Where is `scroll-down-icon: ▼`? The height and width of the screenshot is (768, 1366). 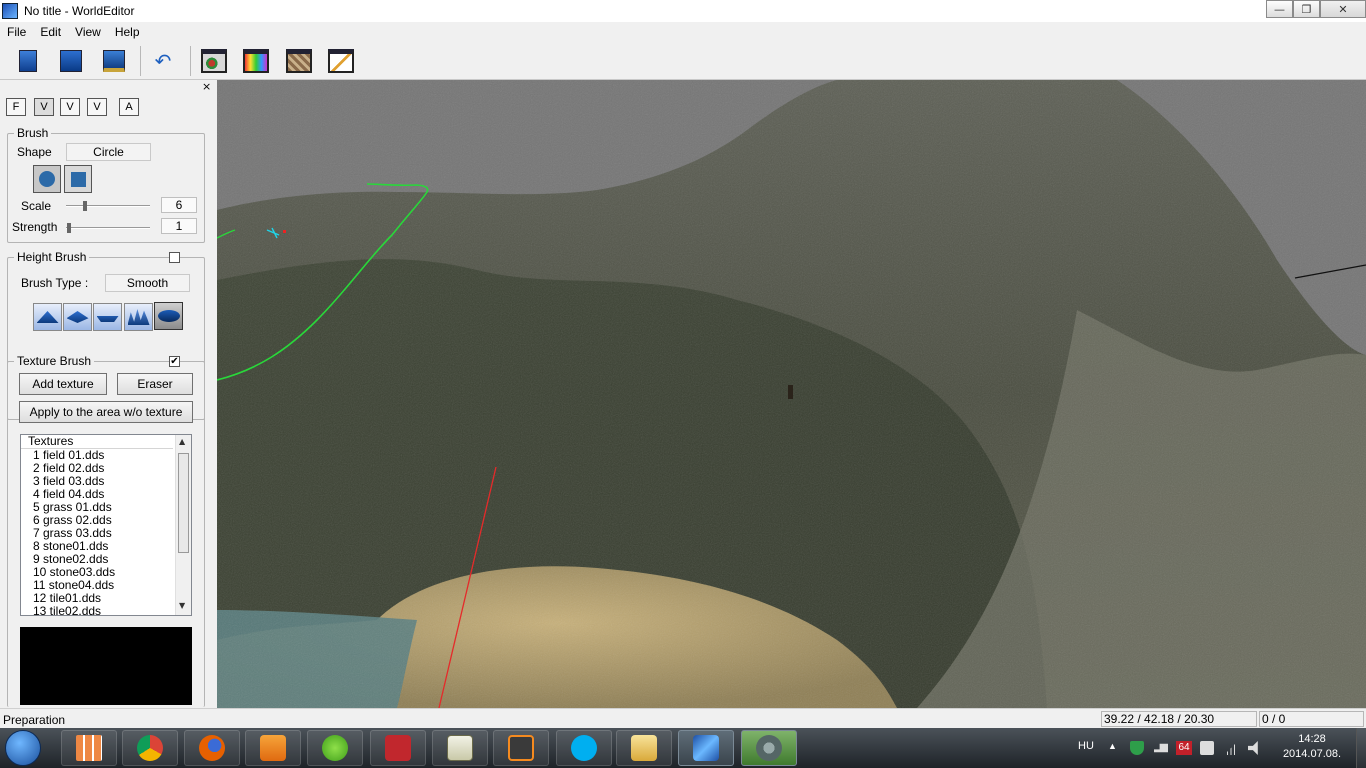
scroll-down-icon: ▼ is located at coordinates (182, 605).